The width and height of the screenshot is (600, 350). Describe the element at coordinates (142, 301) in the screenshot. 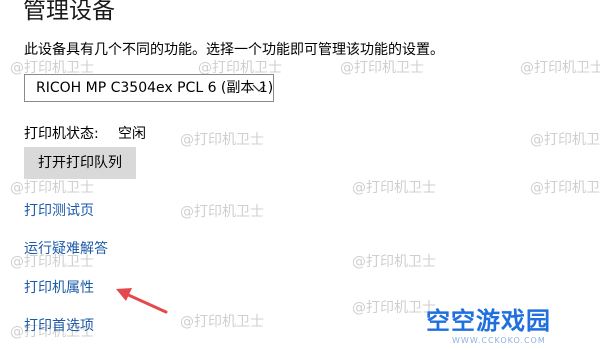

I see `annotation-arrow-icon` at that location.